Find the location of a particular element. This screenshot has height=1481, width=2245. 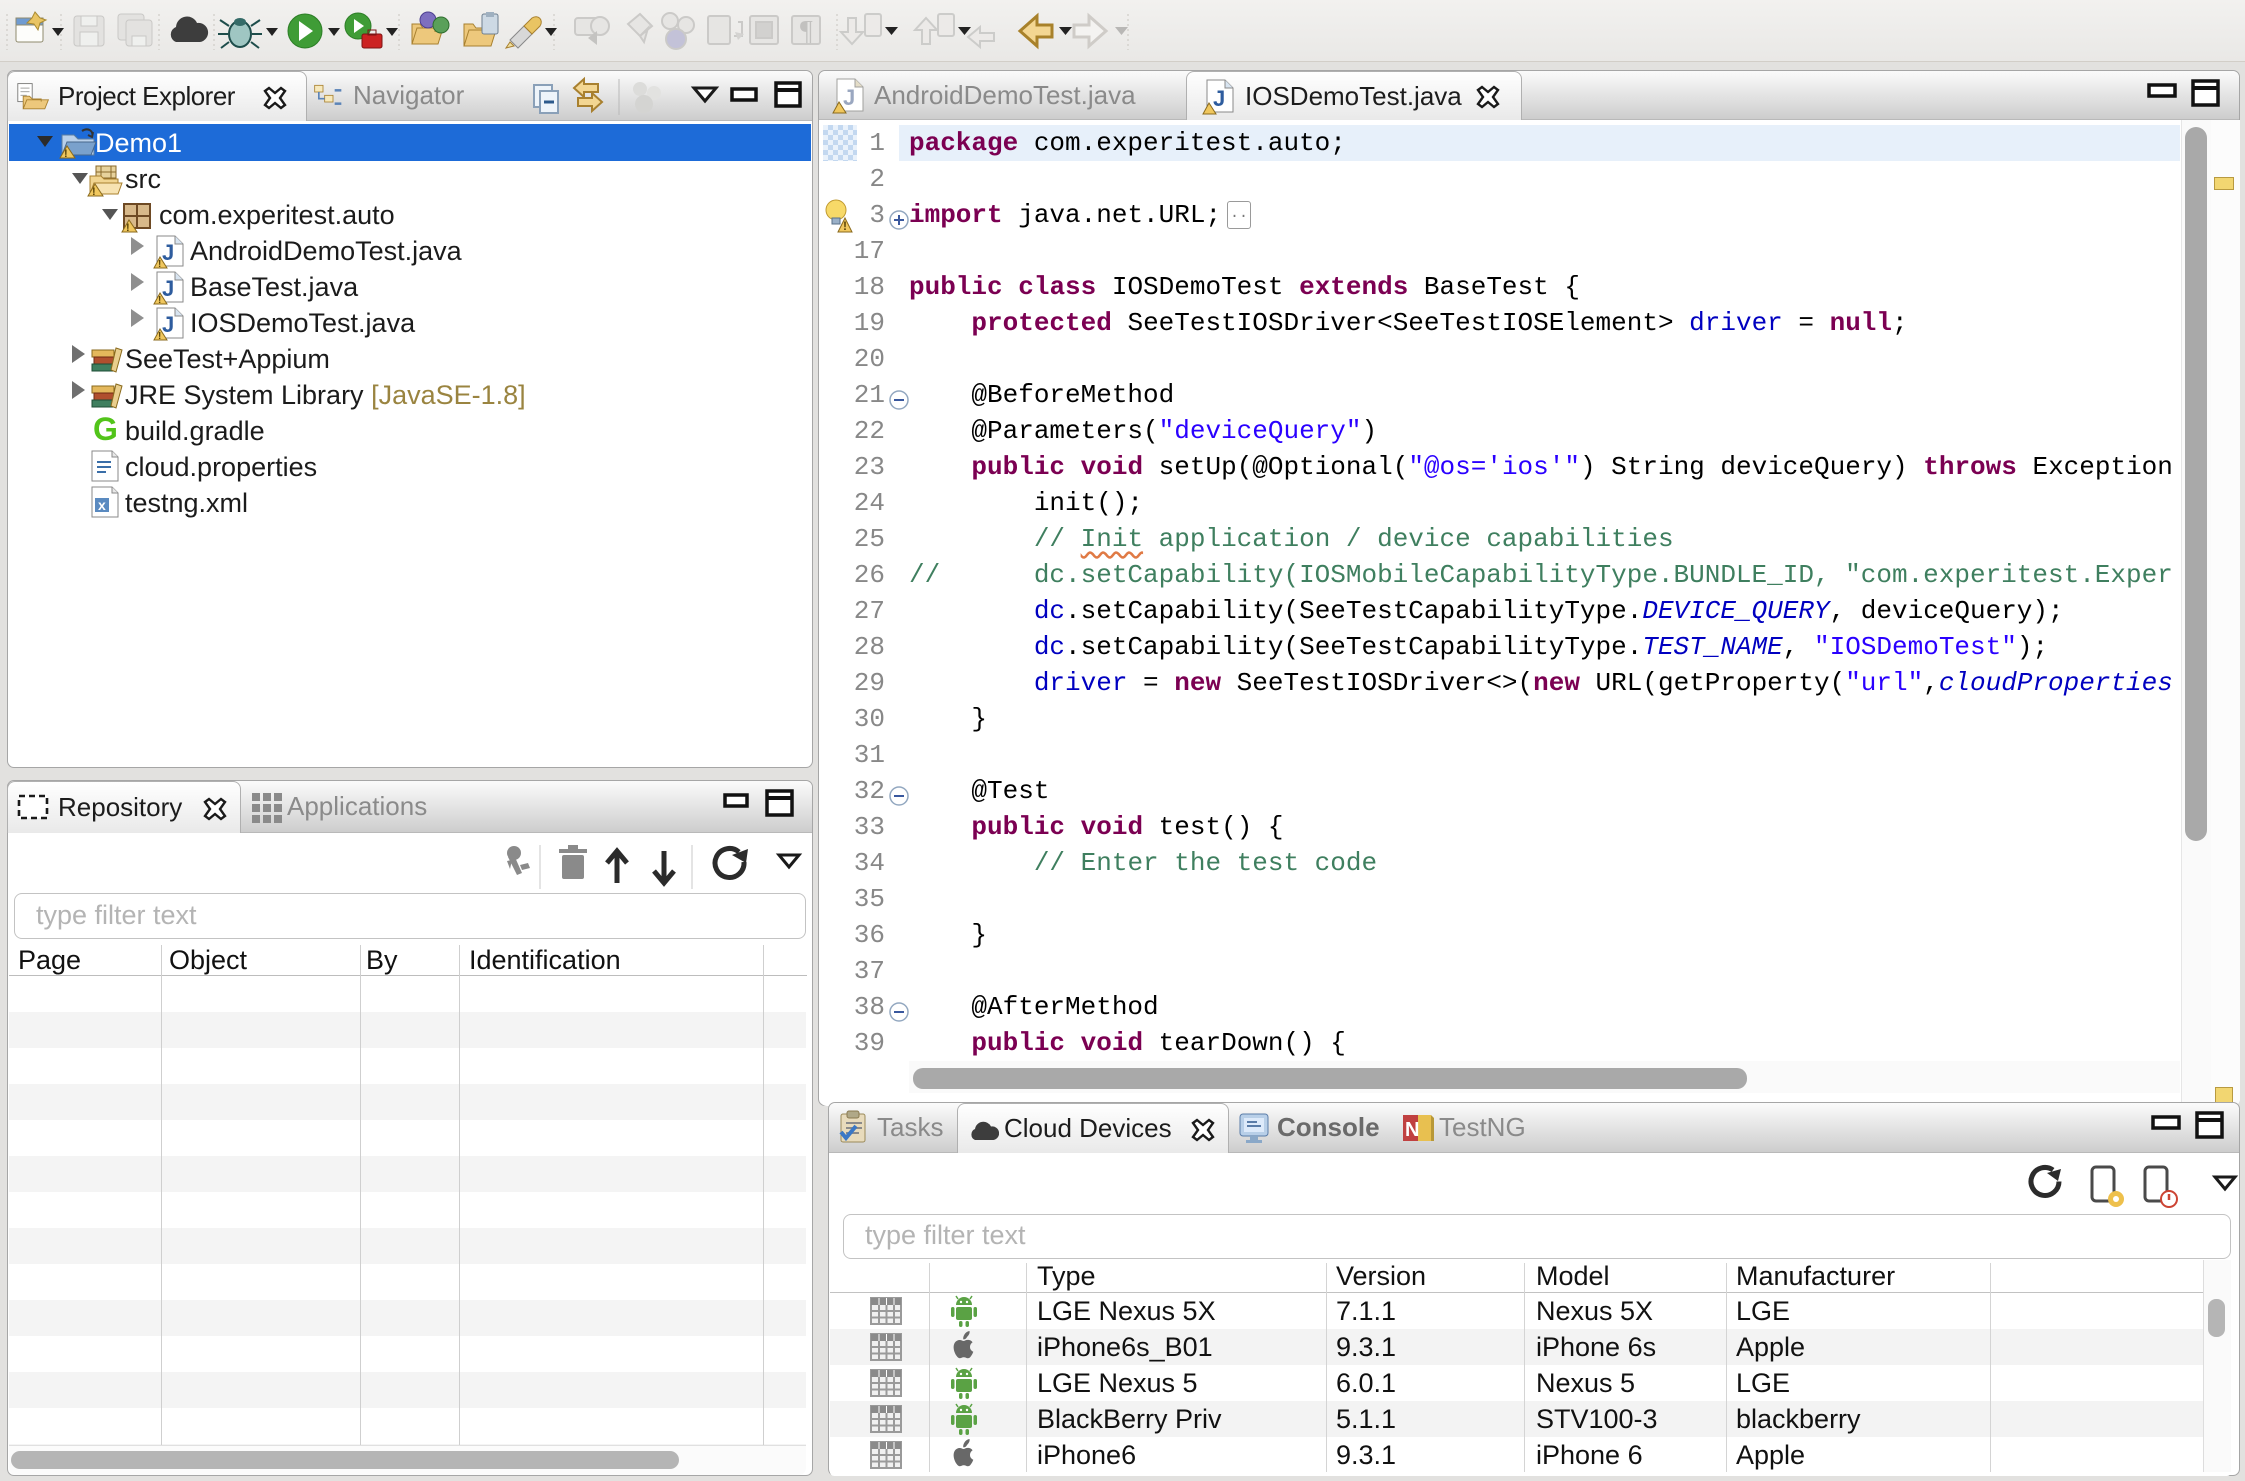

svg-text: N is located at coordinates (1412, 1130).